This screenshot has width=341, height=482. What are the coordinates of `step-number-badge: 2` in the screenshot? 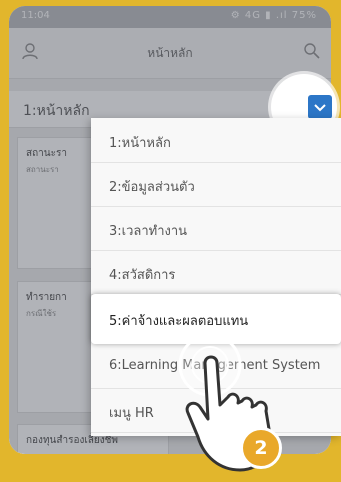 It's located at (261, 448).